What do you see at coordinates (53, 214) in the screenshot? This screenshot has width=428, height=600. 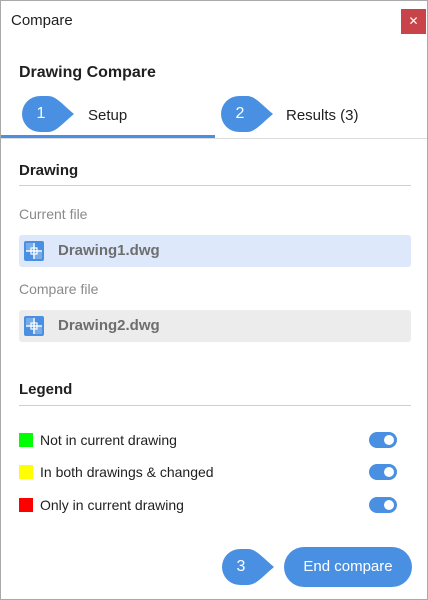 I see `current-file-label: Current file` at bounding box center [53, 214].